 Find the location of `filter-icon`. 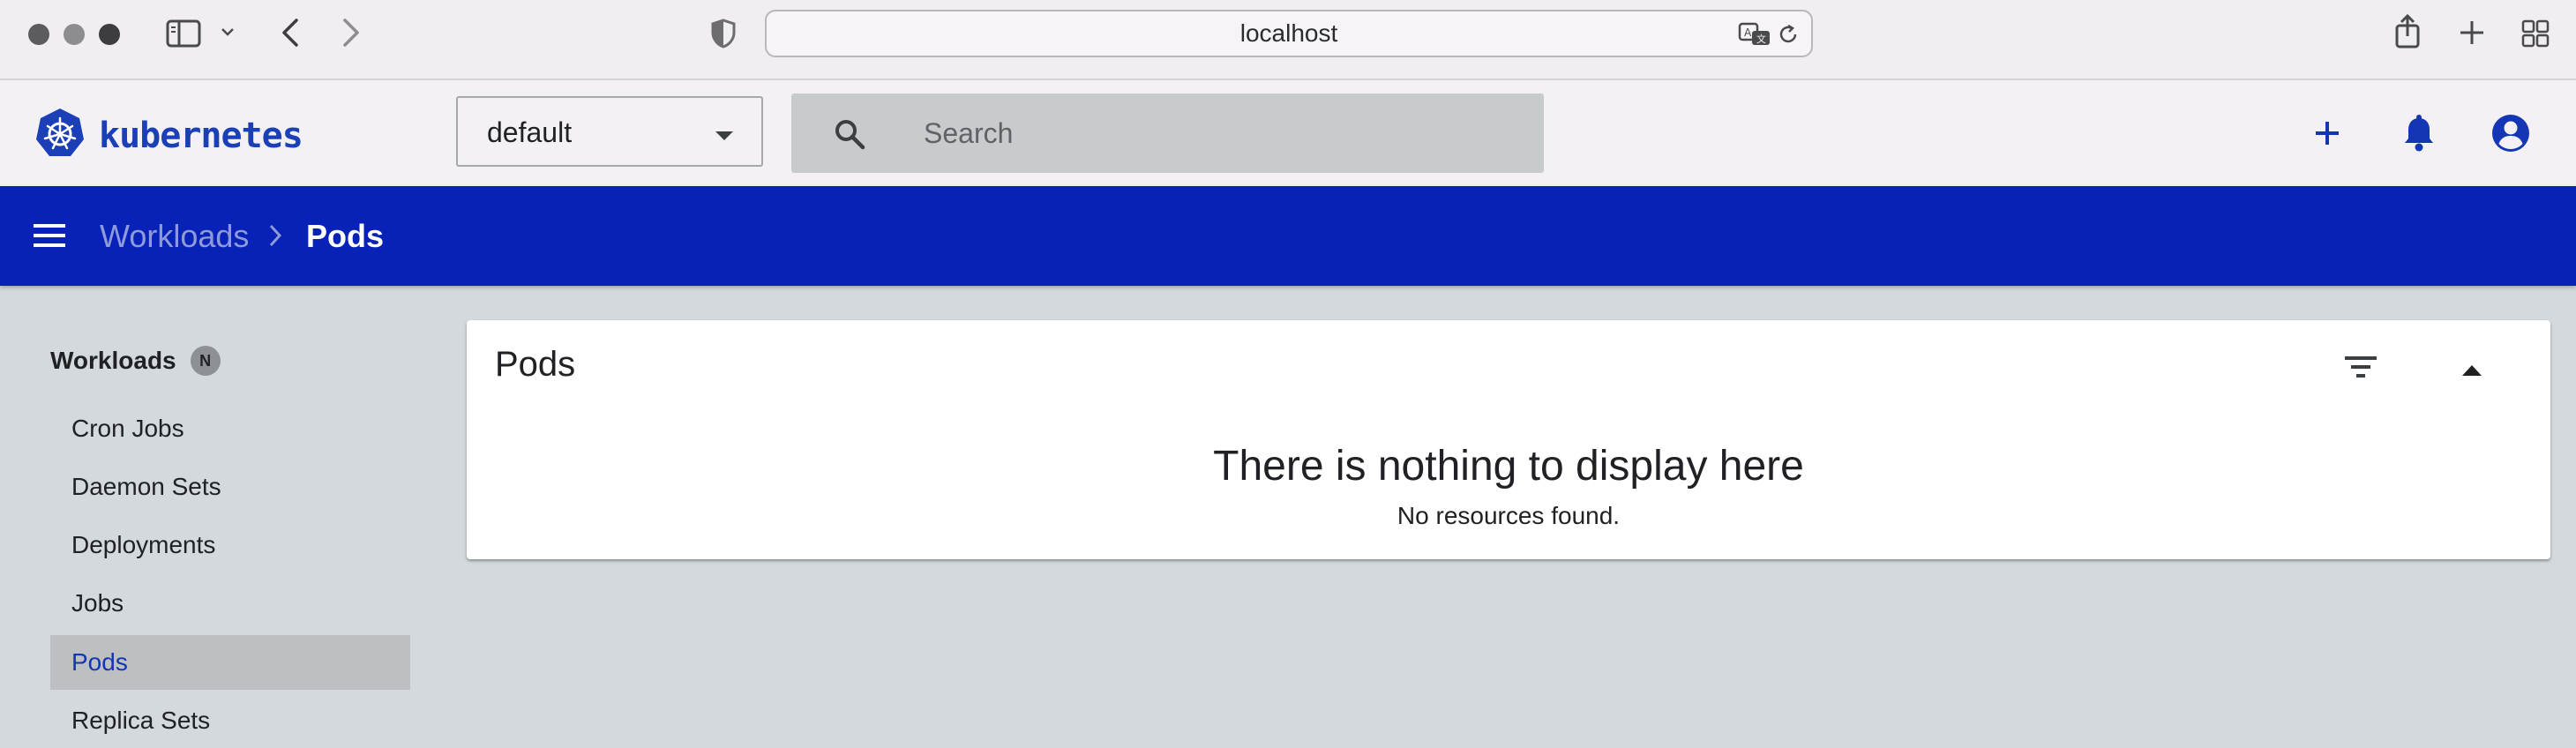

filter-icon is located at coordinates (2360, 369).